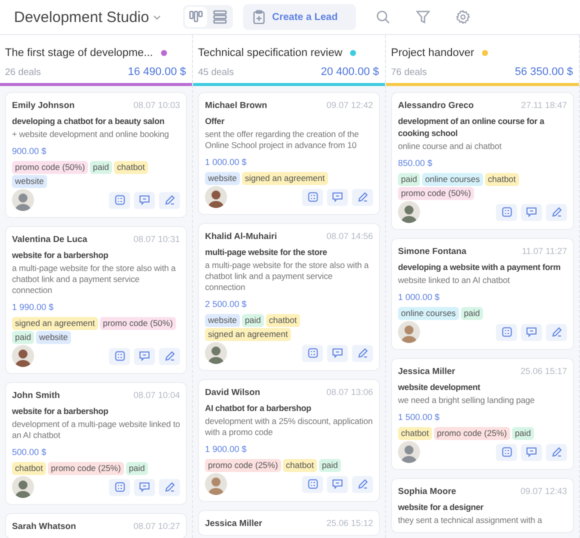 The width and height of the screenshot is (580, 538). Describe the element at coordinates (383, 17) in the screenshot. I see `search-icon` at that location.